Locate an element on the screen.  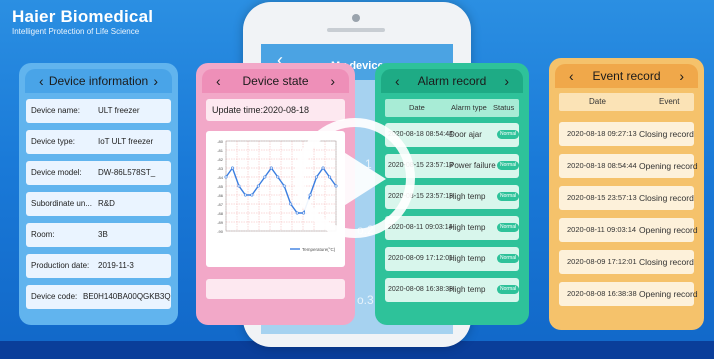
info-key: Production date: is located at coordinates (60, 265).